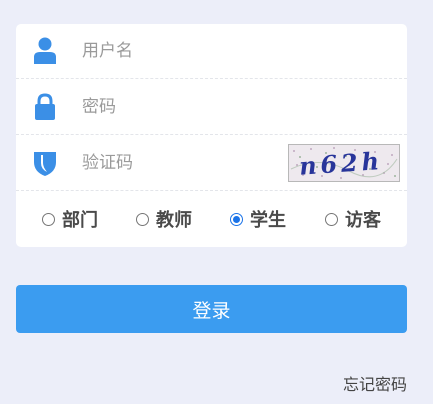 This screenshot has width=433, height=404. Describe the element at coordinates (331, 219) in the screenshot. I see `role-radio-visitor` at that location.